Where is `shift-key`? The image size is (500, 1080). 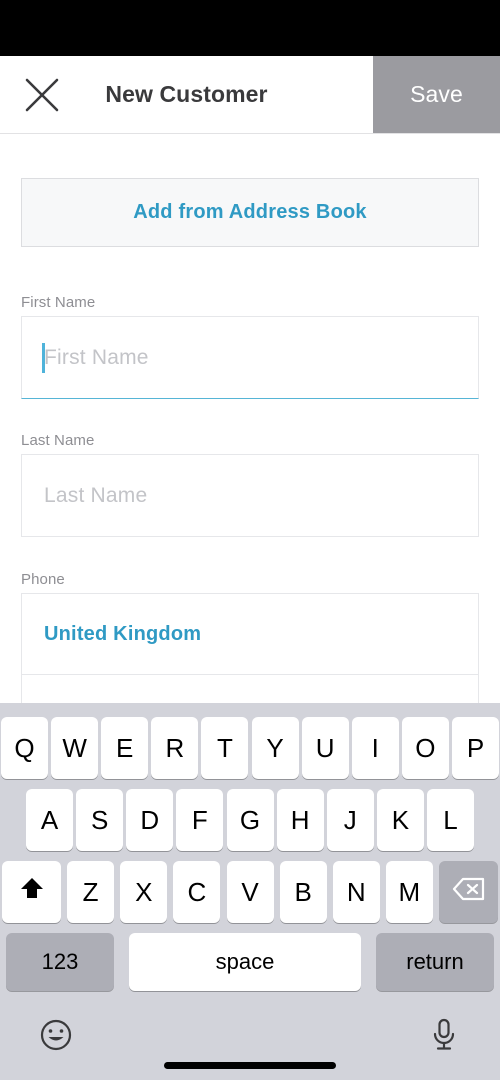 shift-key is located at coordinates (31, 892).